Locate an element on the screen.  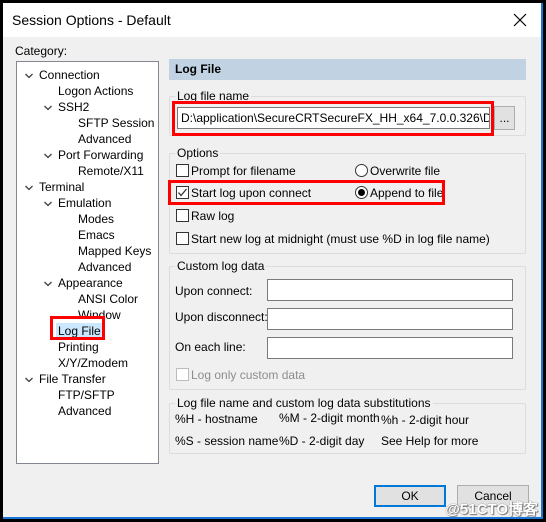
overwrite-file-label: Overwrite file is located at coordinates (405, 171).